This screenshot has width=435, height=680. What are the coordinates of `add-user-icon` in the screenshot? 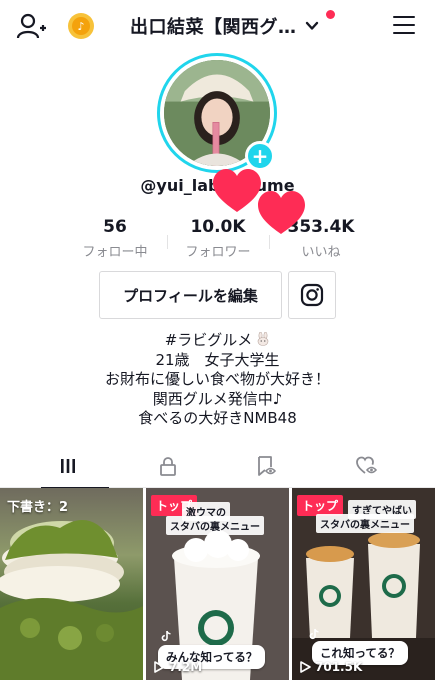 It's located at (31, 26).